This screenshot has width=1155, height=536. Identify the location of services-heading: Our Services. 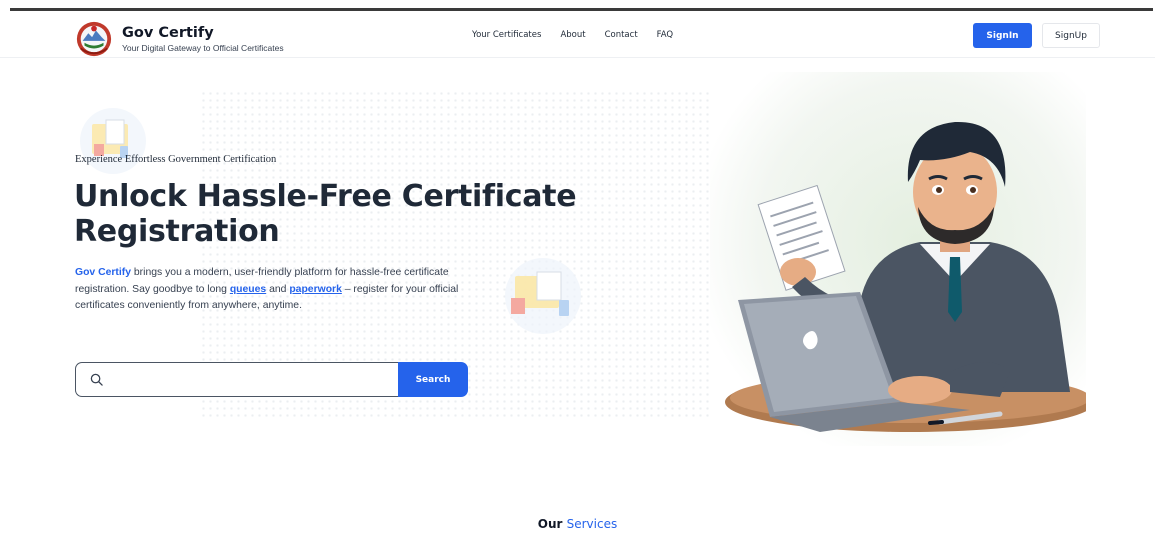
(577, 524).